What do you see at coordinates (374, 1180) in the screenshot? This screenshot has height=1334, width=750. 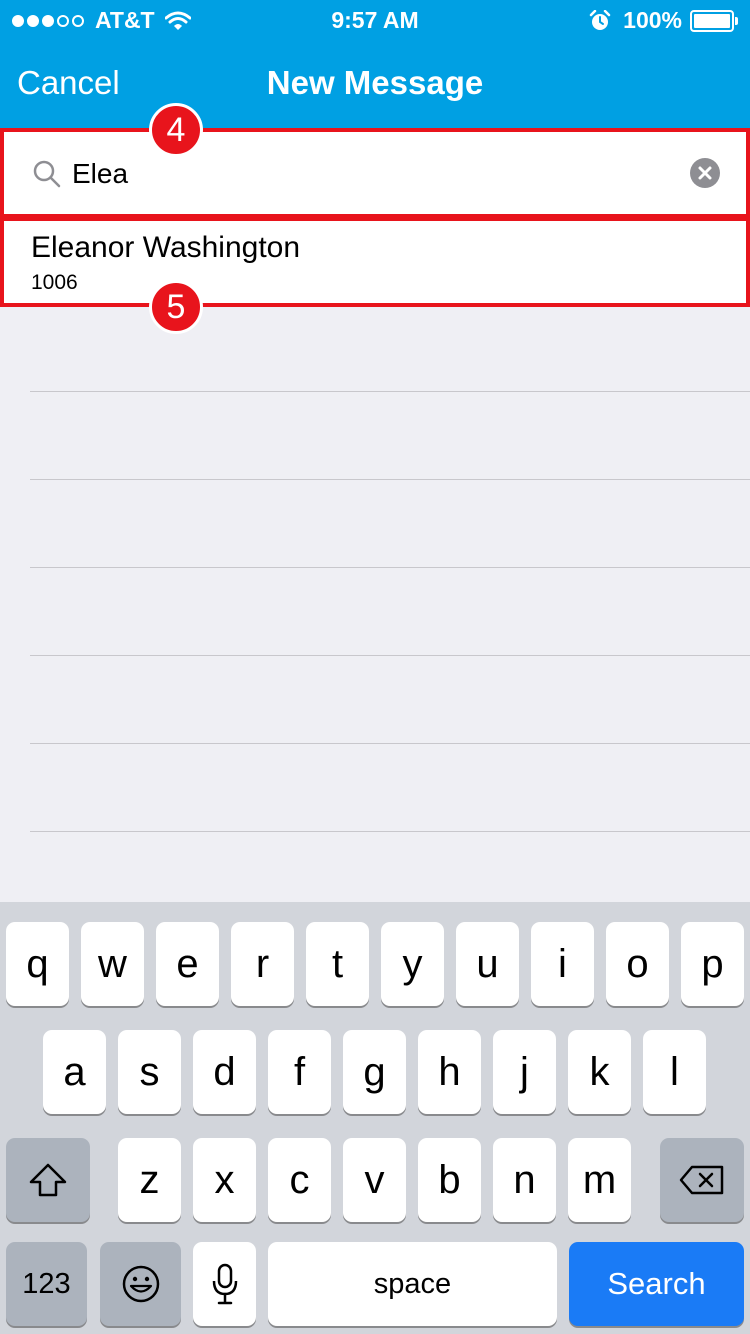 I see `key-v: v` at bounding box center [374, 1180].